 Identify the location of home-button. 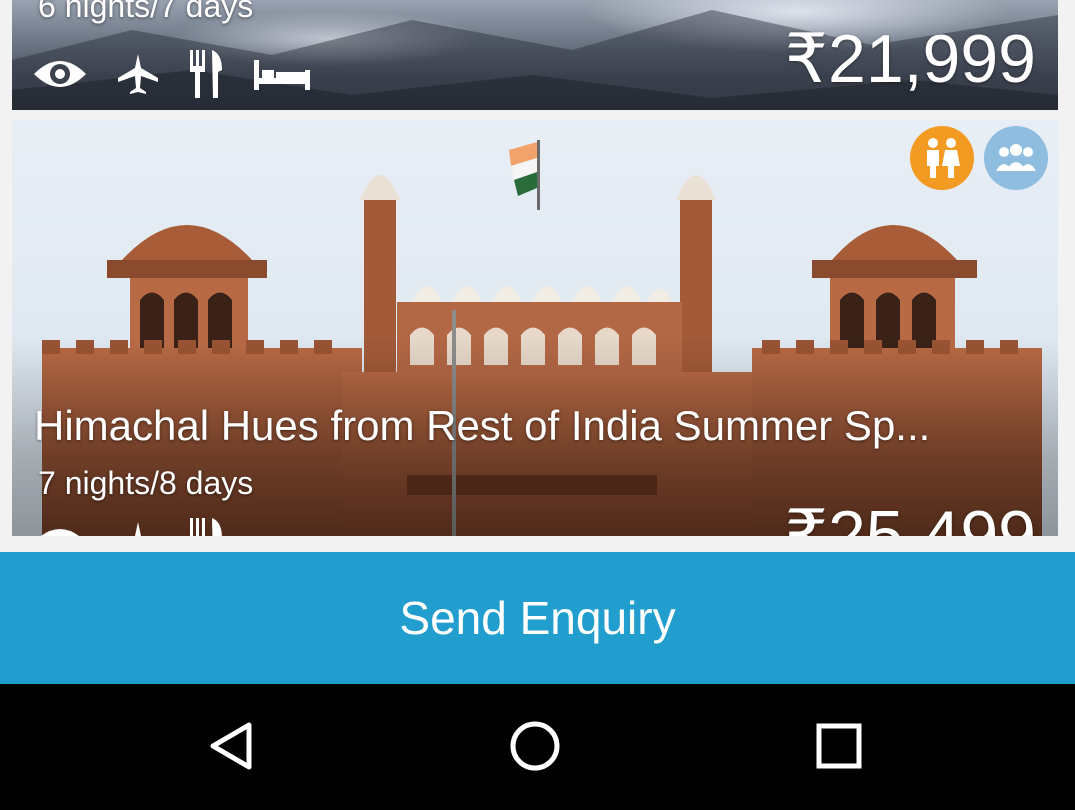
(535, 746).